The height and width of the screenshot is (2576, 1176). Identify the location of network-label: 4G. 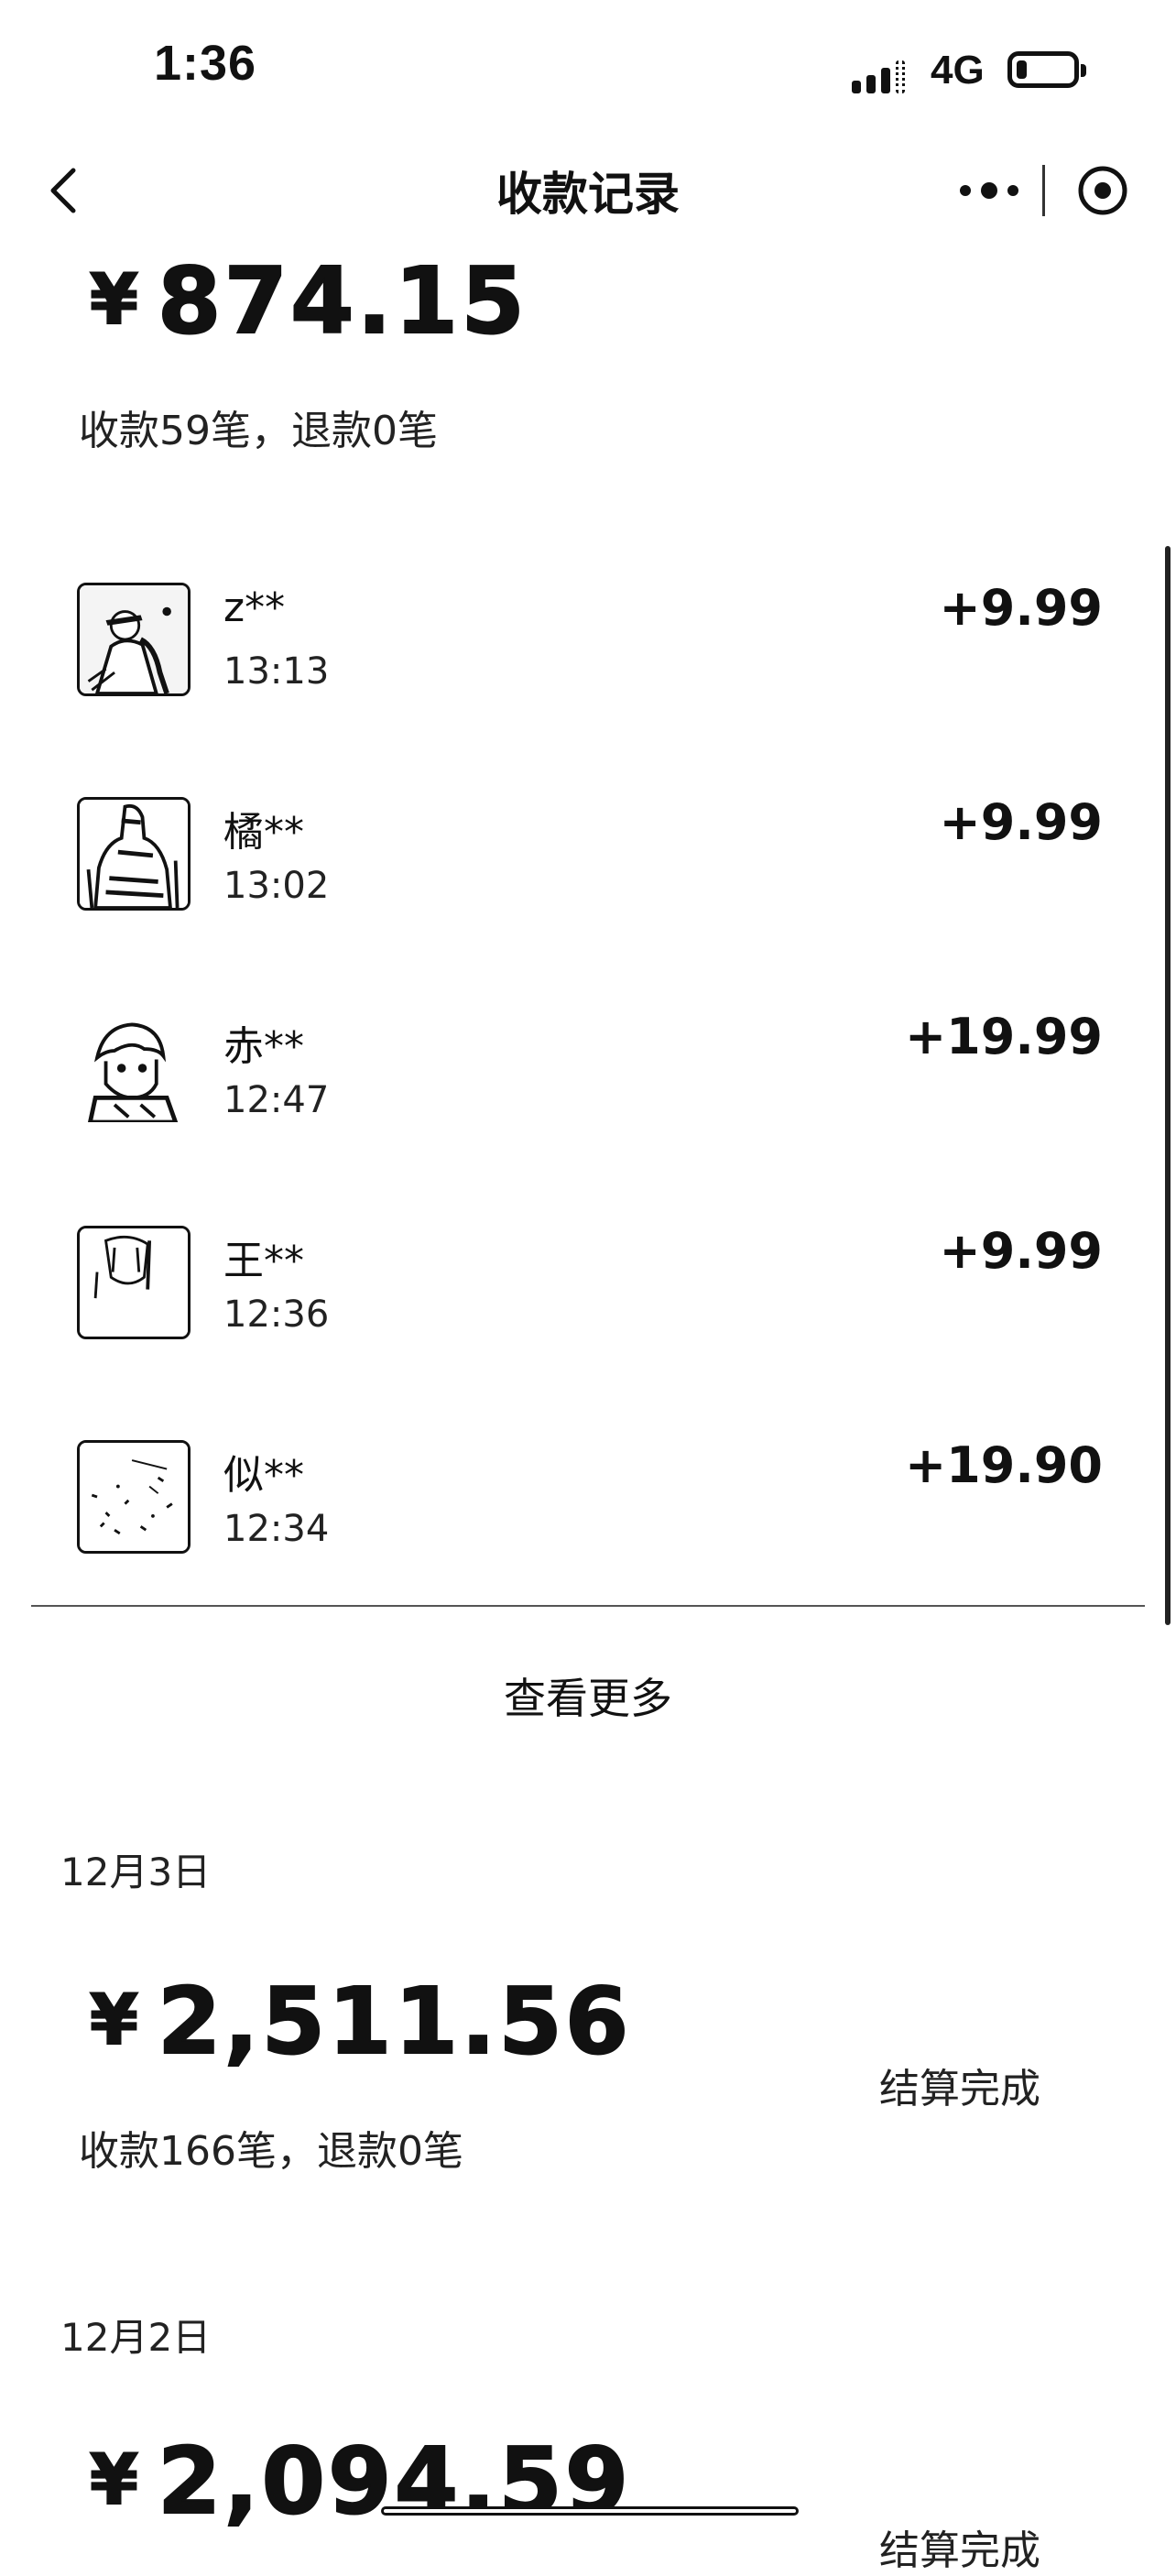
(958, 70).